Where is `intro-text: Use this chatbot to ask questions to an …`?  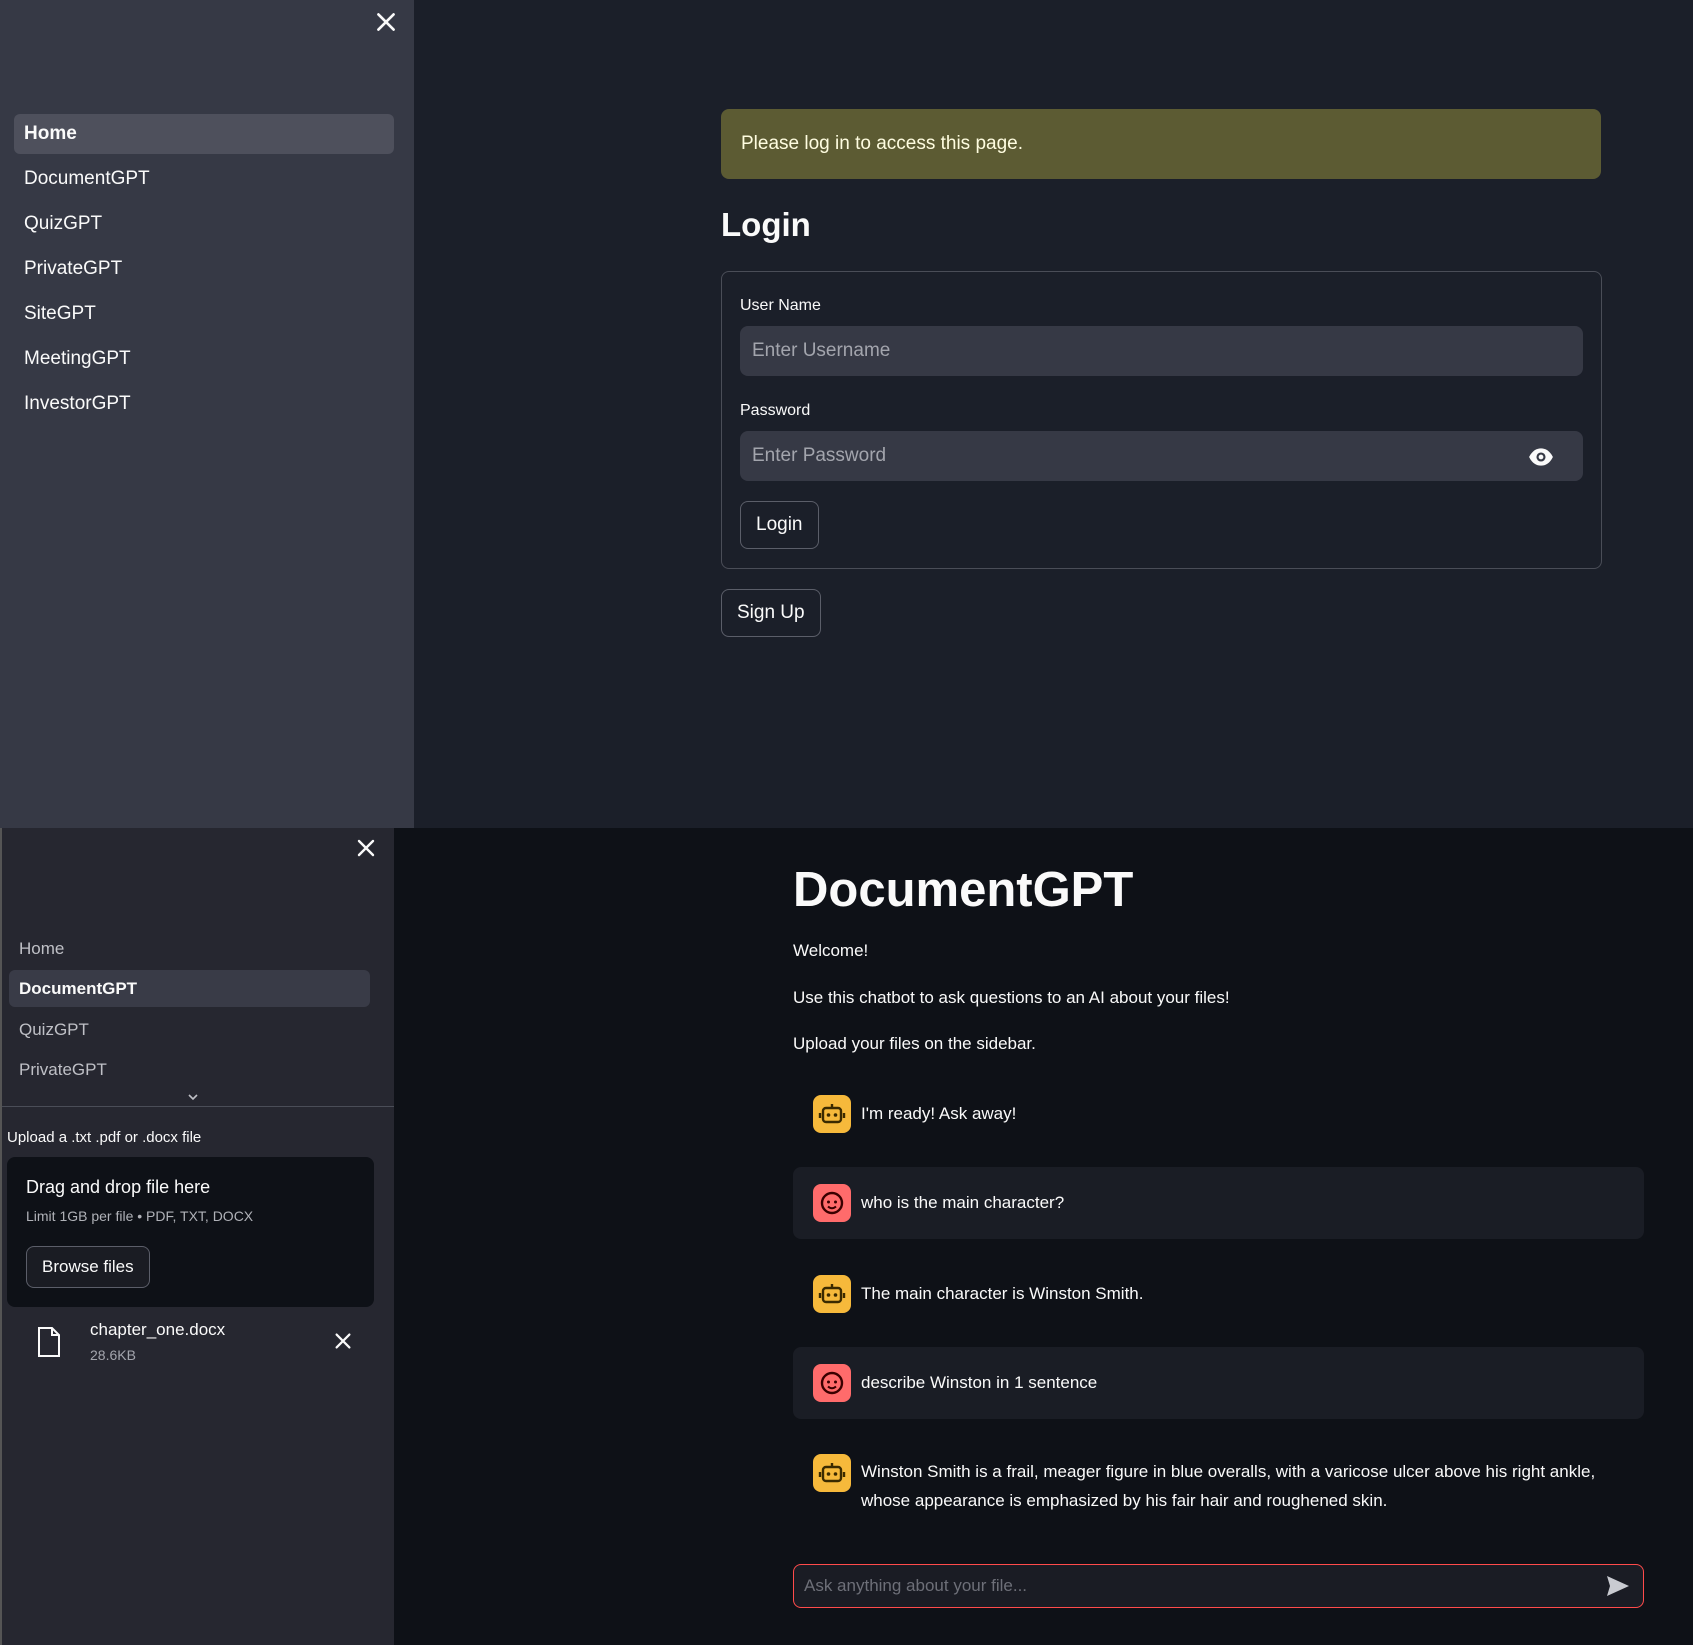
intro-text: Use this chatbot to ask questions to an … is located at coordinates (1011, 997).